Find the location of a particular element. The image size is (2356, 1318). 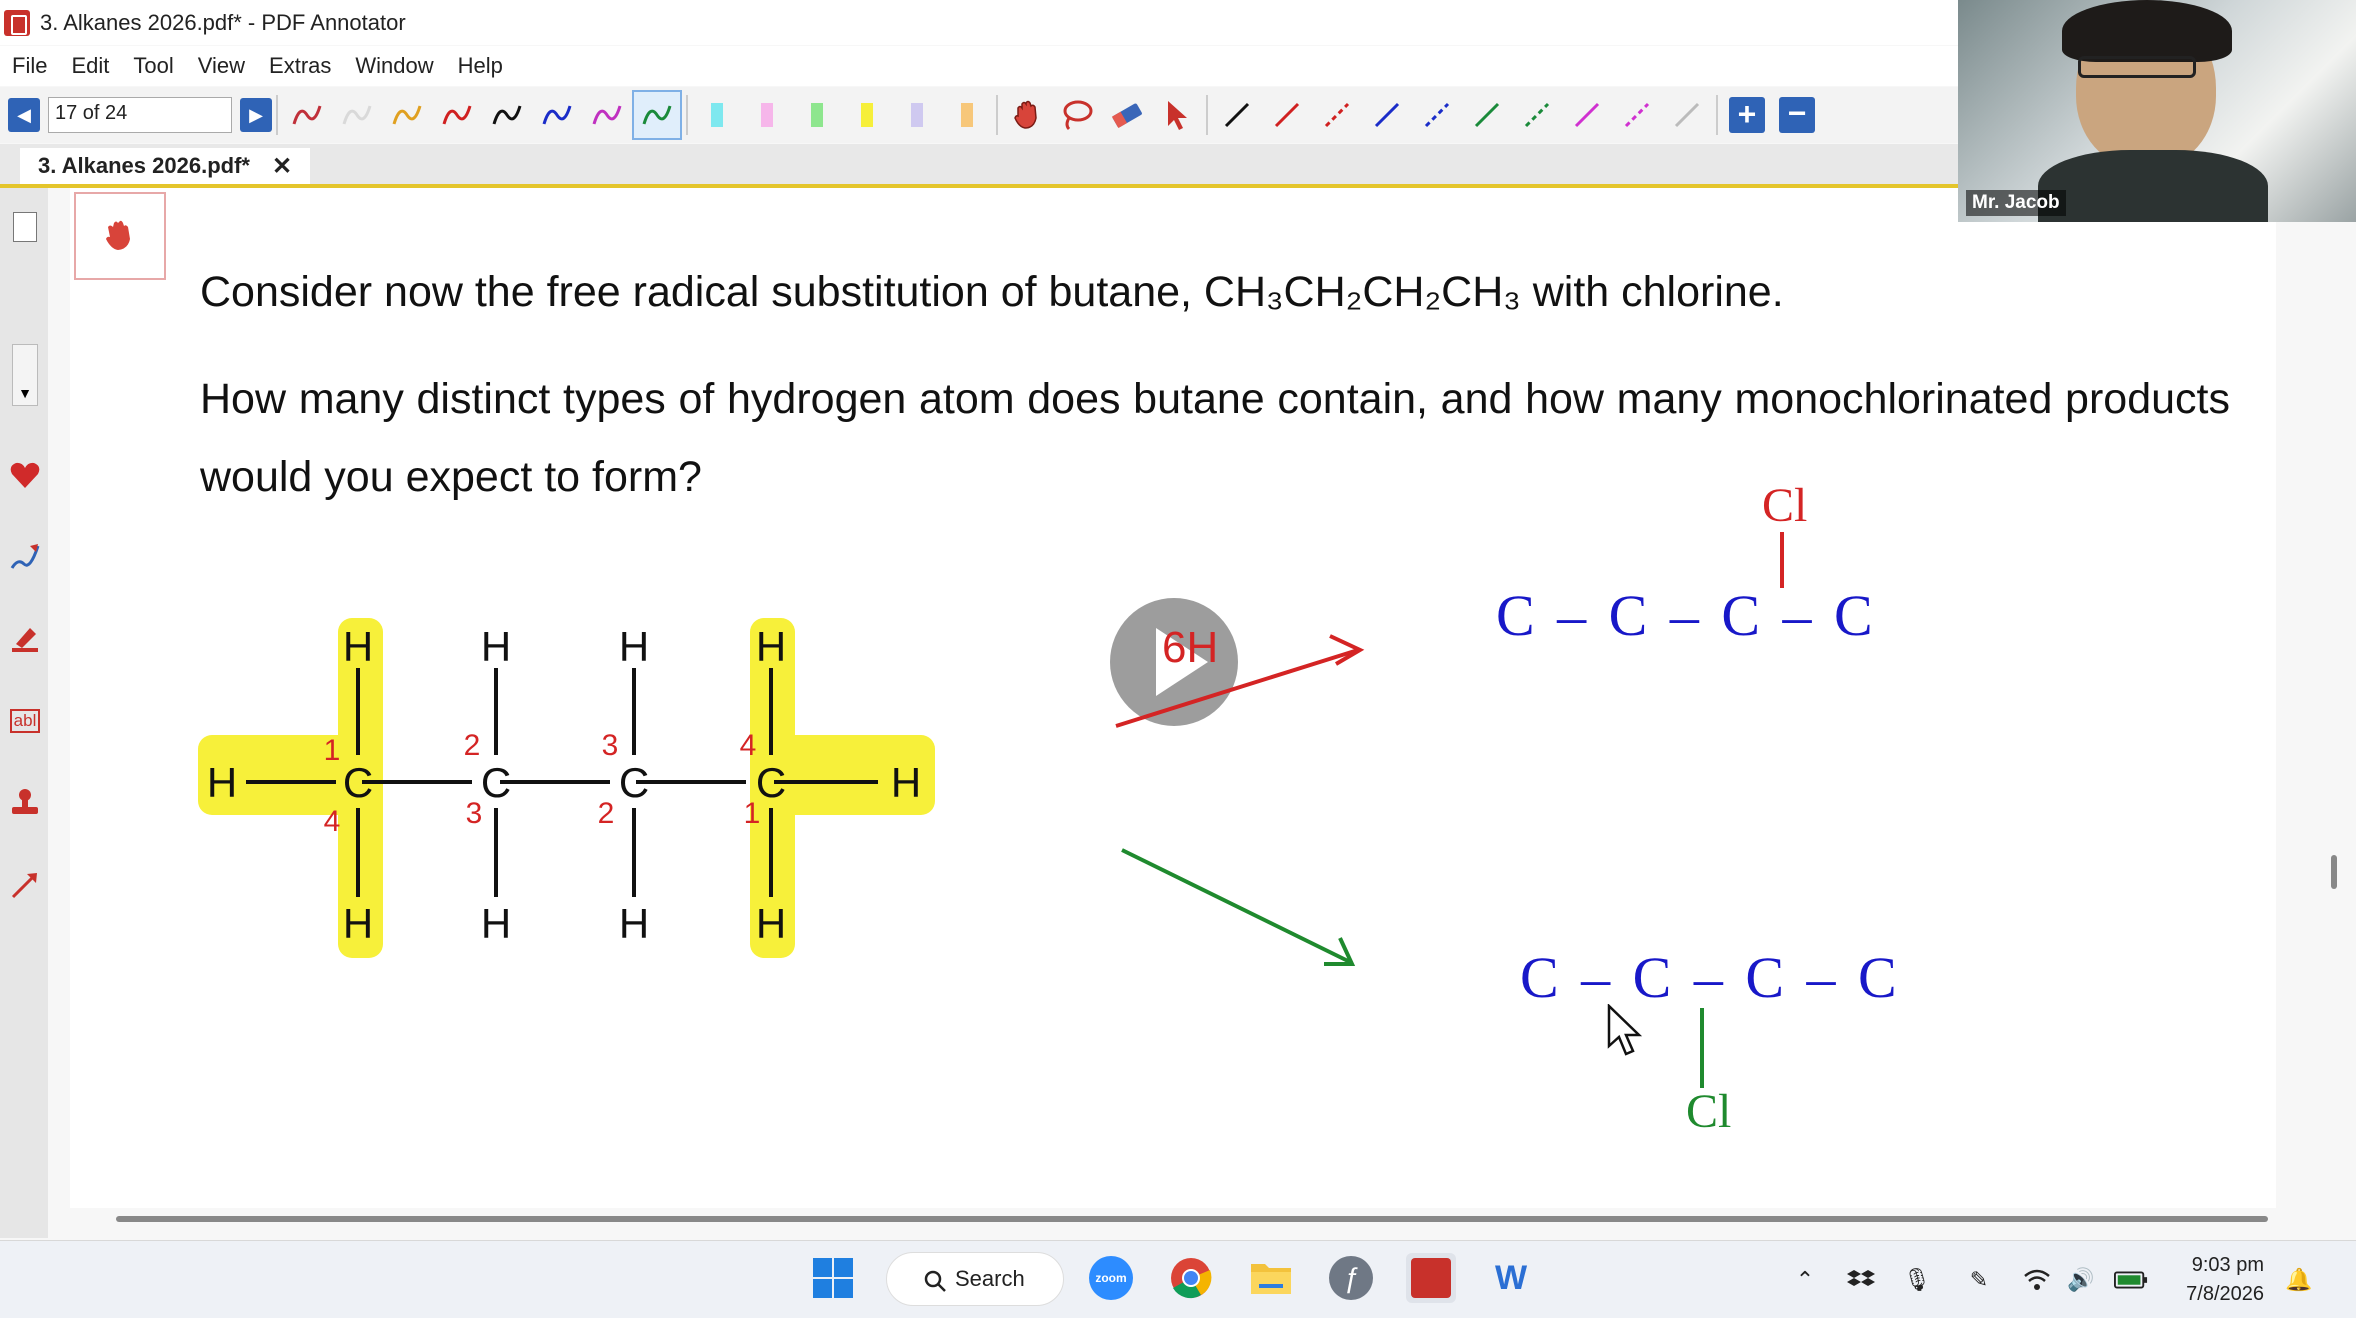

wifi-icon is located at coordinates (2037, 1280).